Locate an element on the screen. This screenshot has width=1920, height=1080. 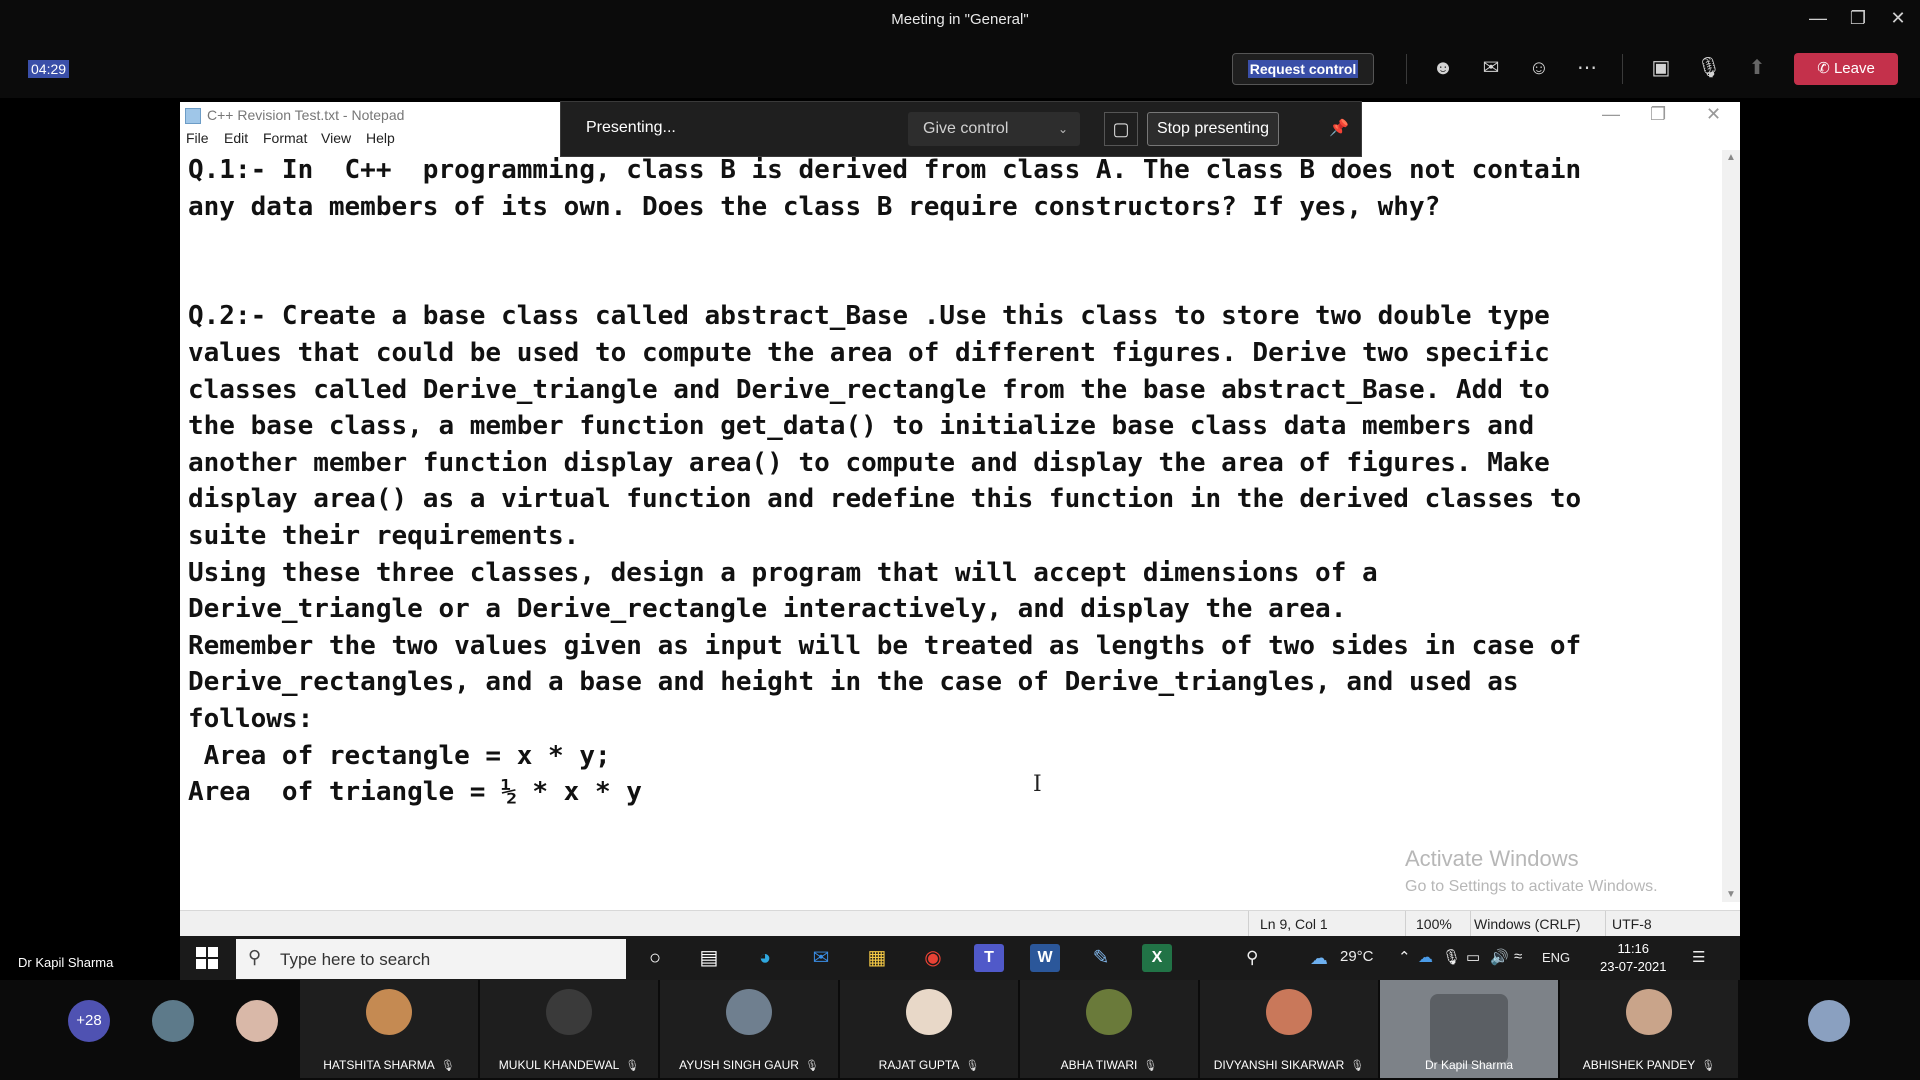
close-icon: ✕ is located at coordinates (1898, 18).